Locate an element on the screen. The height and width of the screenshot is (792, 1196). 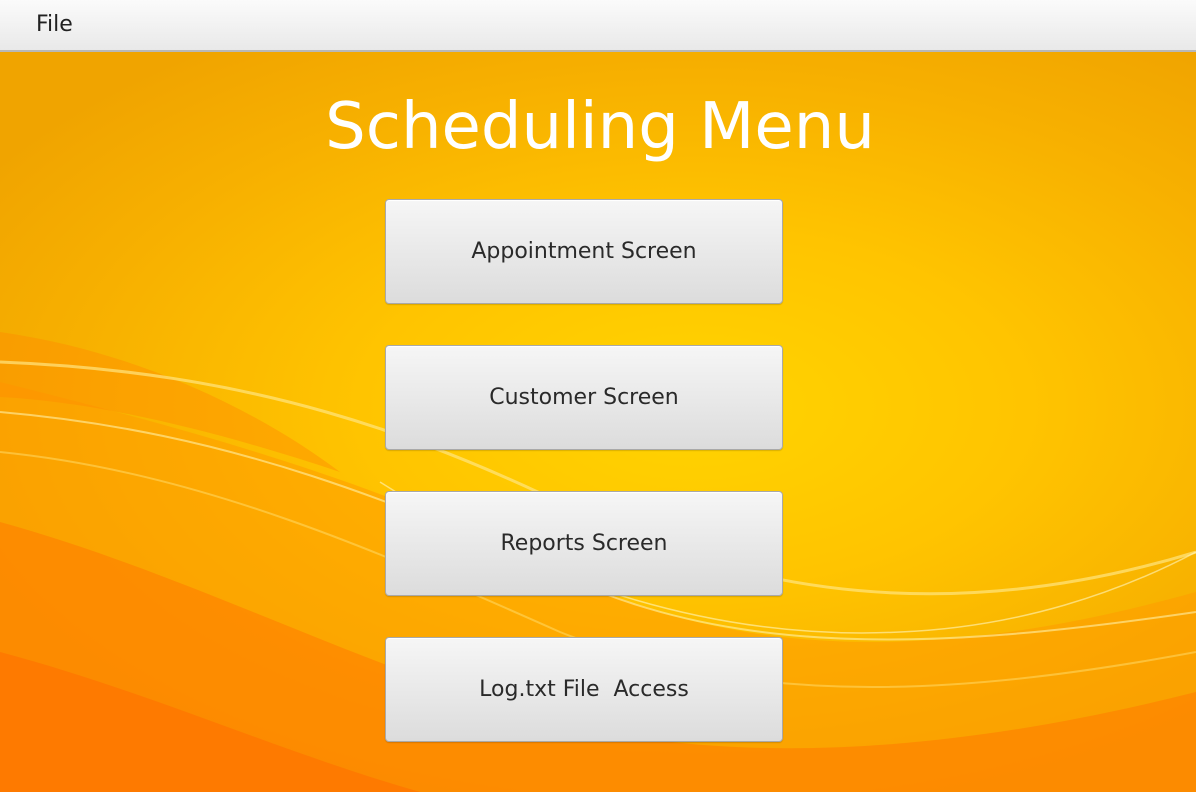
menu-file: File is located at coordinates (54, 24).